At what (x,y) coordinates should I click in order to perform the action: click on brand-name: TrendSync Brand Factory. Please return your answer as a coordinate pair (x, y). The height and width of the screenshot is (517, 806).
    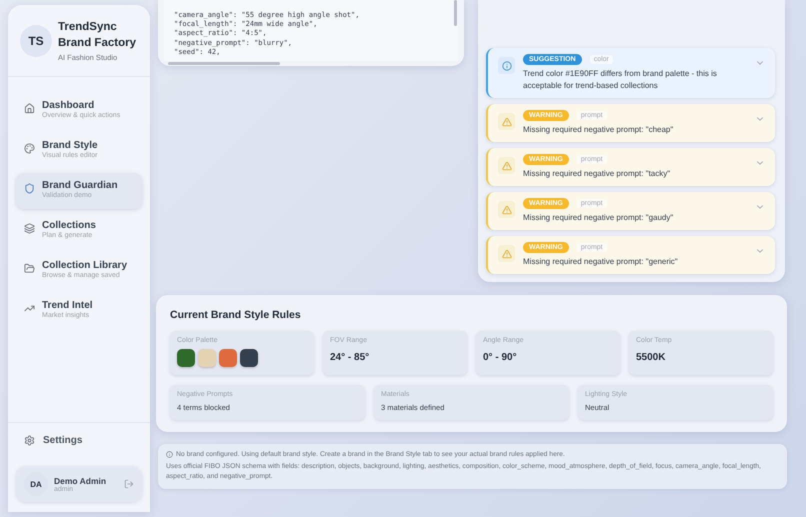
    Looking at the image, I should click on (97, 35).